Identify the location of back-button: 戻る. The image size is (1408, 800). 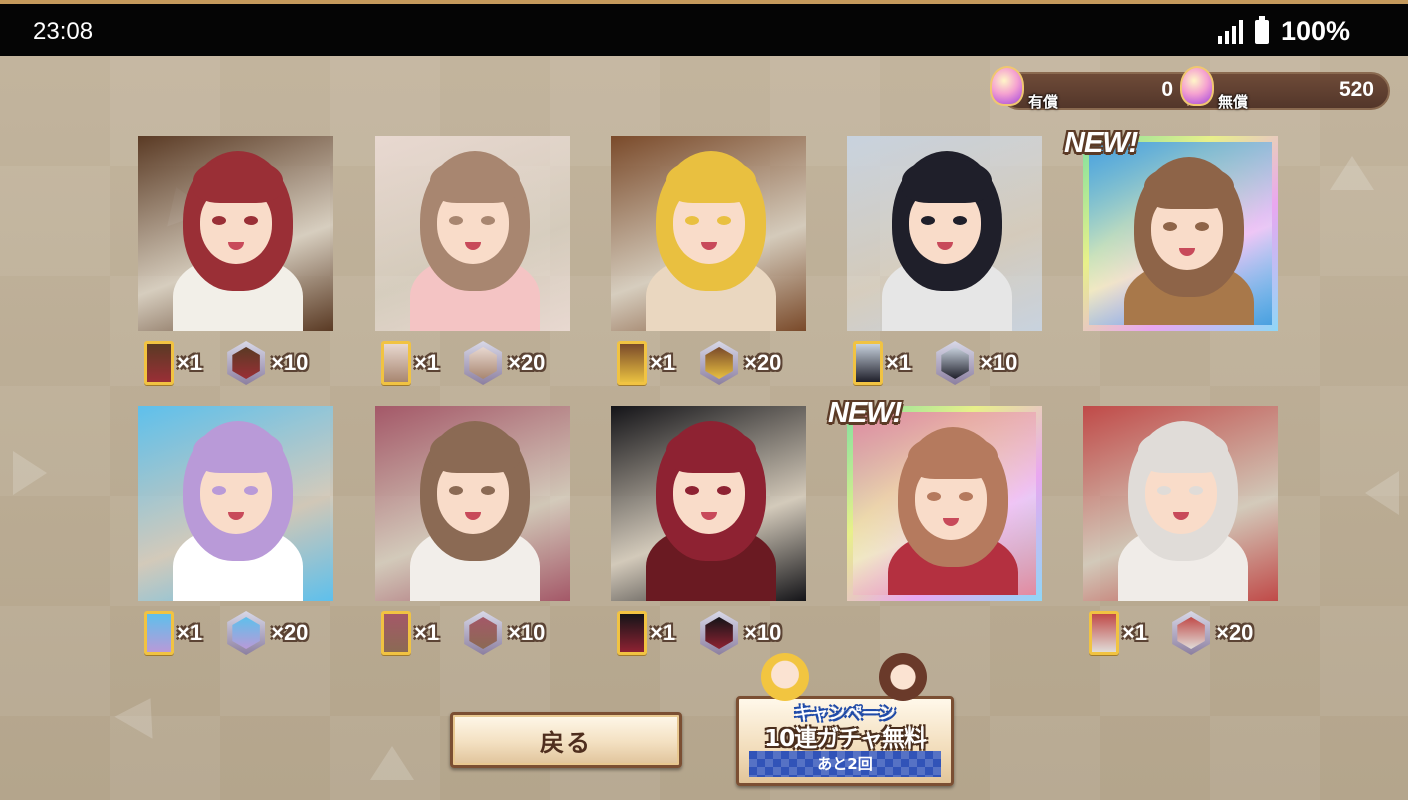
(566, 740).